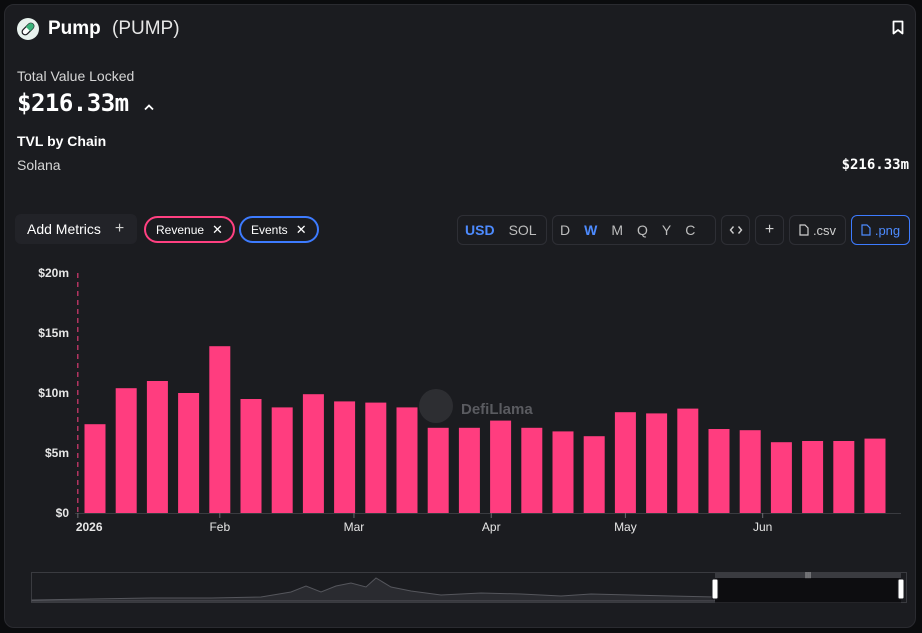  What do you see at coordinates (89, 527) in the screenshot?
I see `x-tick-label: 2026` at bounding box center [89, 527].